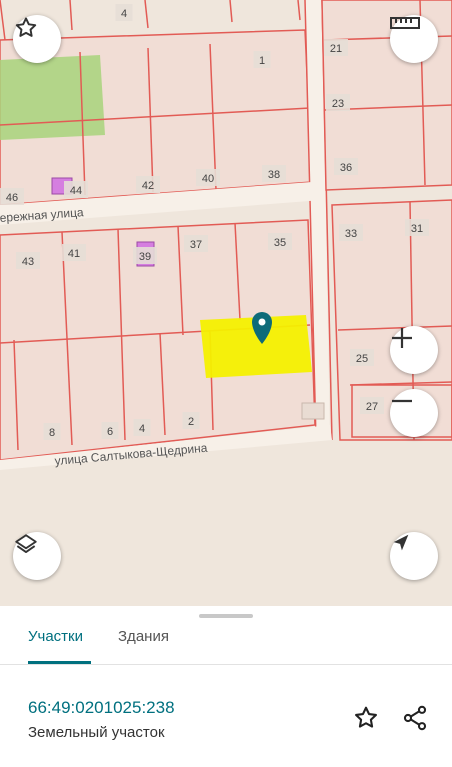 The width and height of the screenshot is (452, 767). I want to click on parcel-number-label: 46, so click(12, 198).